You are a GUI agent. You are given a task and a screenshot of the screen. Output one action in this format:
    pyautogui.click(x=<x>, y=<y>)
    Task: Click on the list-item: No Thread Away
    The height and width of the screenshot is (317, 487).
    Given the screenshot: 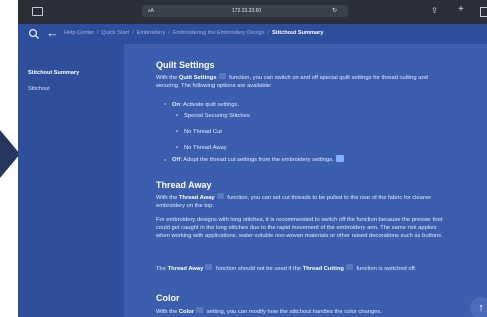 What is the action you would take?
    pyautogui.click(x=201, y=148)
    